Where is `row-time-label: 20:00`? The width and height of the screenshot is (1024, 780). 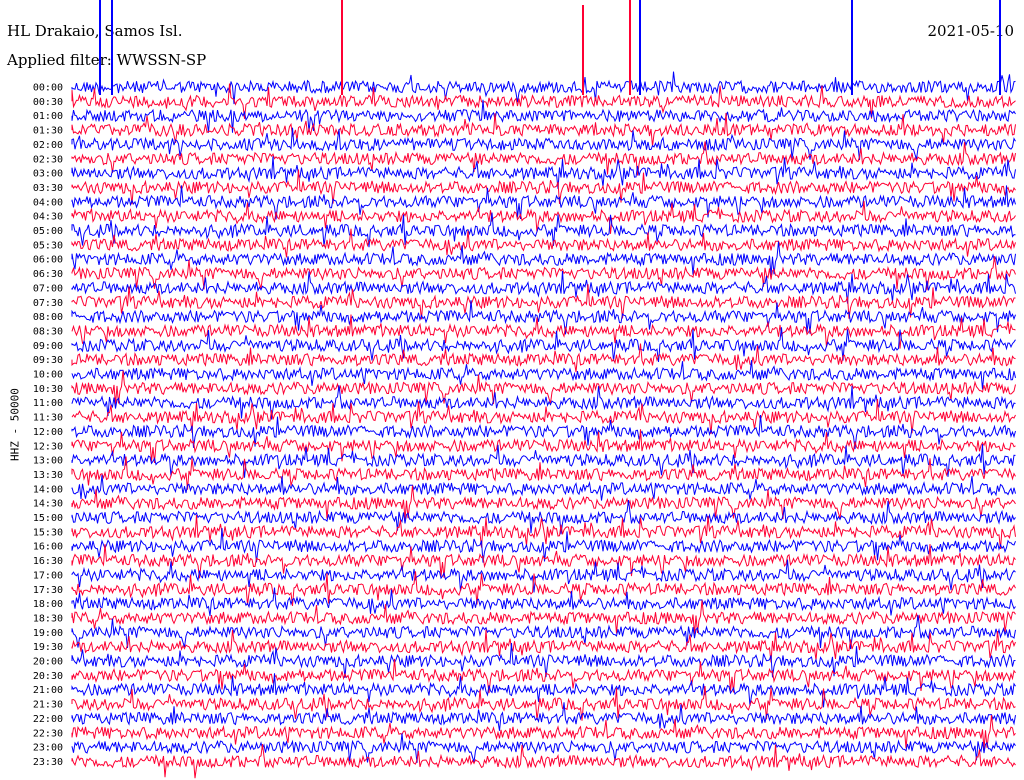 row-time-label: 20:00 is located at coordinates (48, 662).